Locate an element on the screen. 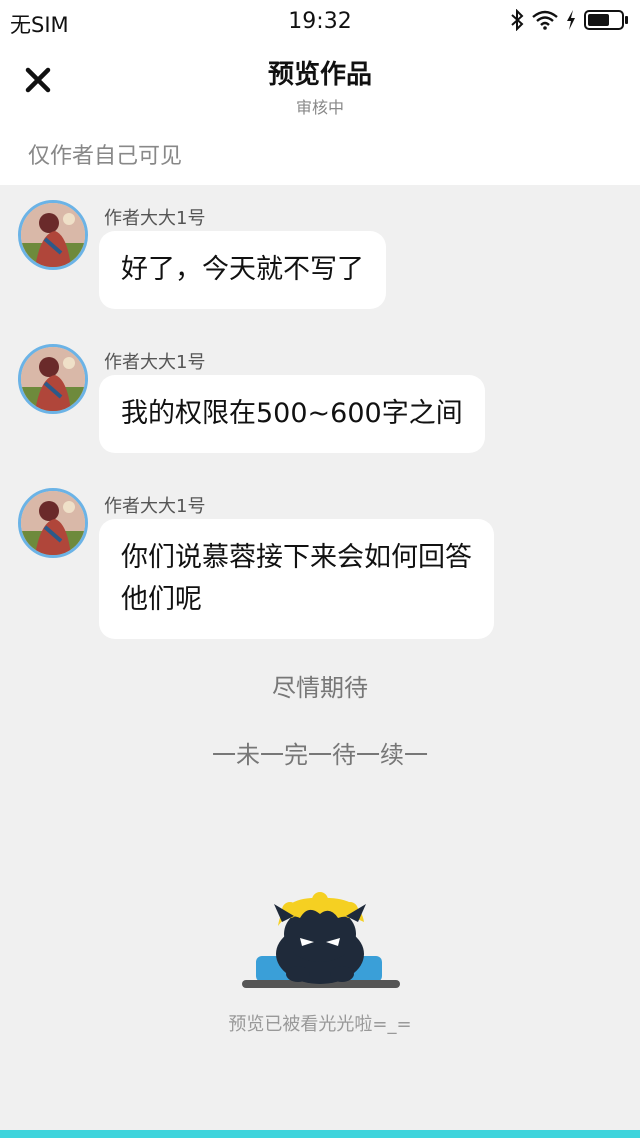 Image resolution: width=640 pixels, height=1138 pixels. message-text: 我的权限在500~600字之间 is located at coordinates (292, 413).